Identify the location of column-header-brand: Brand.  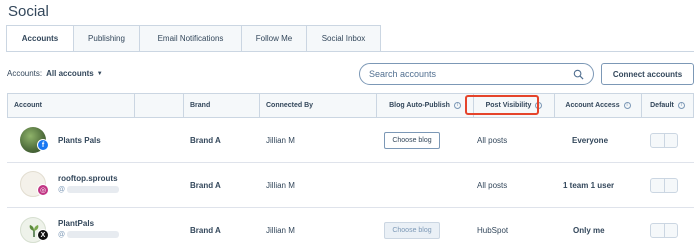
(222, 105).